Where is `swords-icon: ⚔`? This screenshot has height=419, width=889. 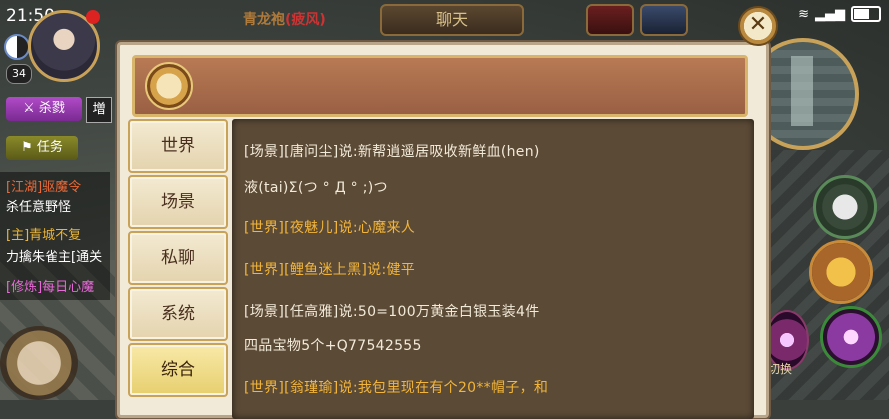
swords-icon: ⚔ is located at coordinates (29, 108).